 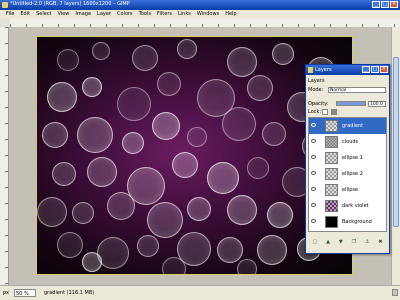 I want to click on layer-row: ellipse 2, so click(x=347, y=174).